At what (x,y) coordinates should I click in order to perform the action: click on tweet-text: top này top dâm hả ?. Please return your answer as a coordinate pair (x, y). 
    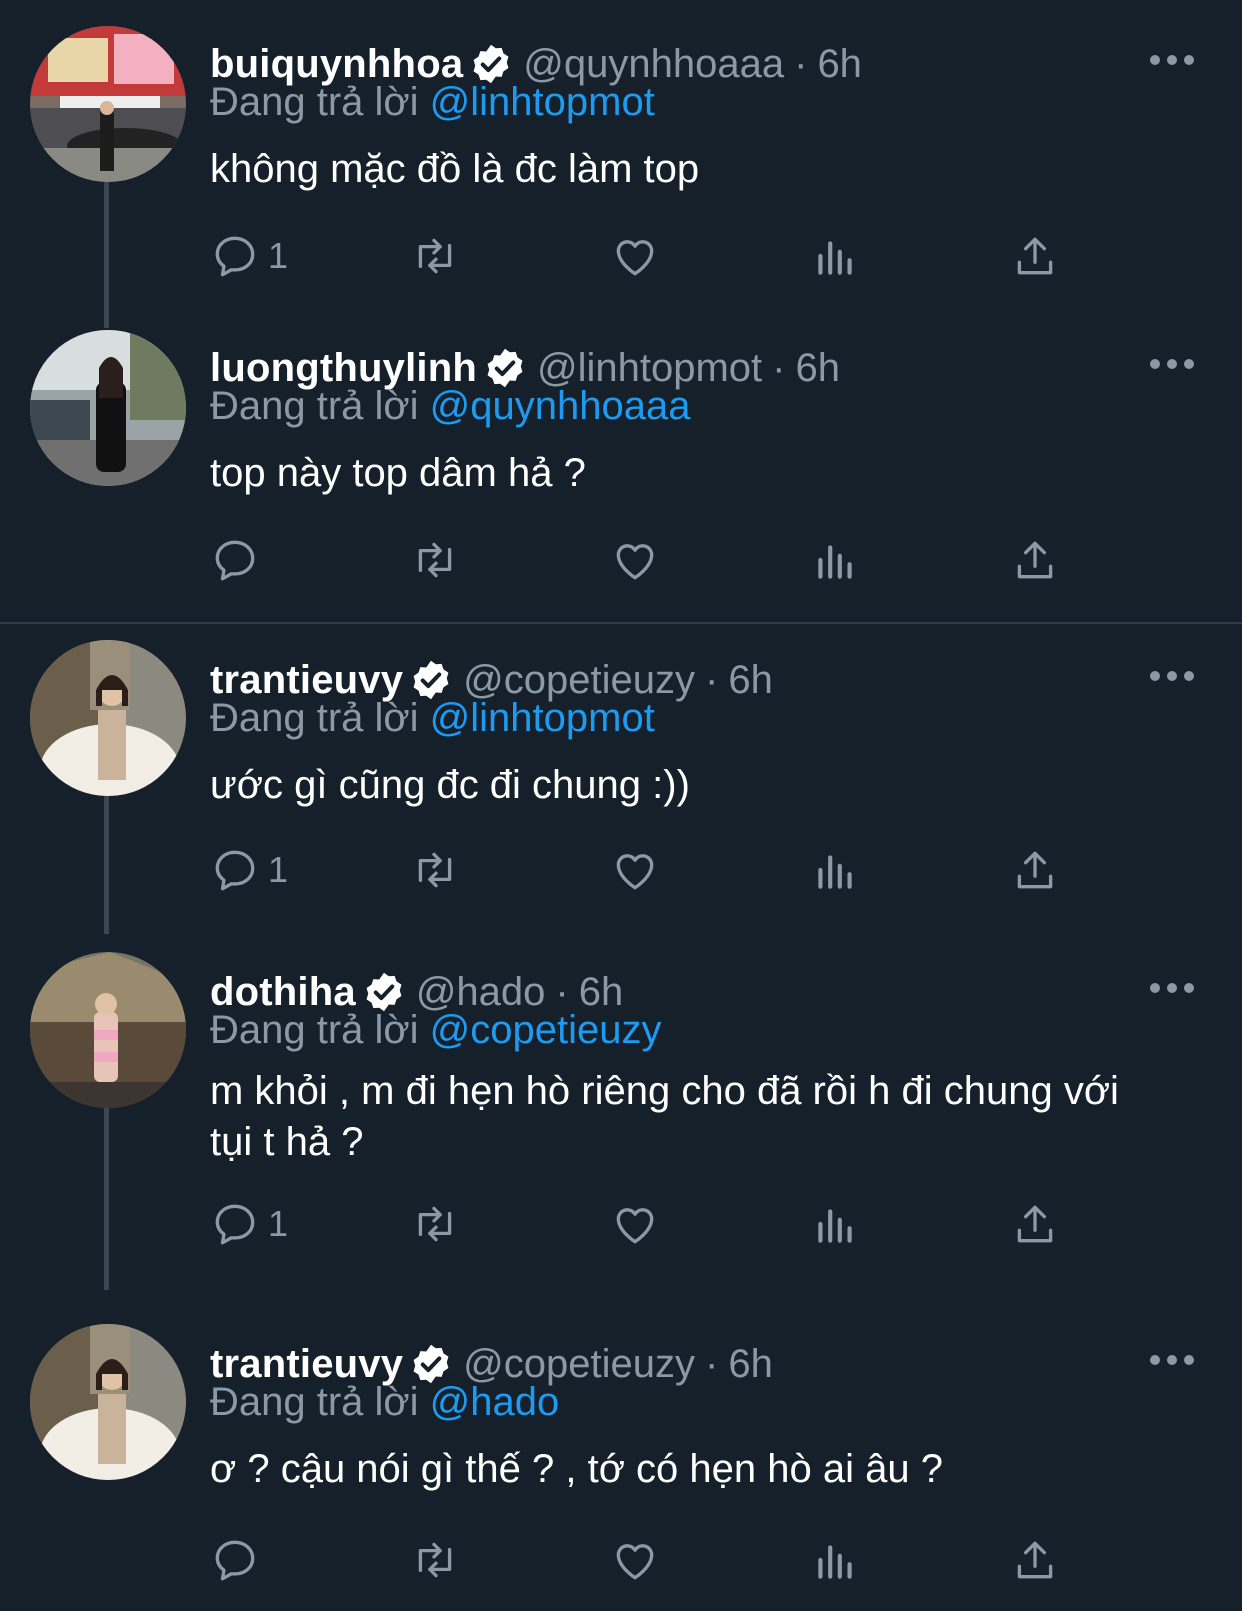
    Looking at the image, I should click on (398, 473).